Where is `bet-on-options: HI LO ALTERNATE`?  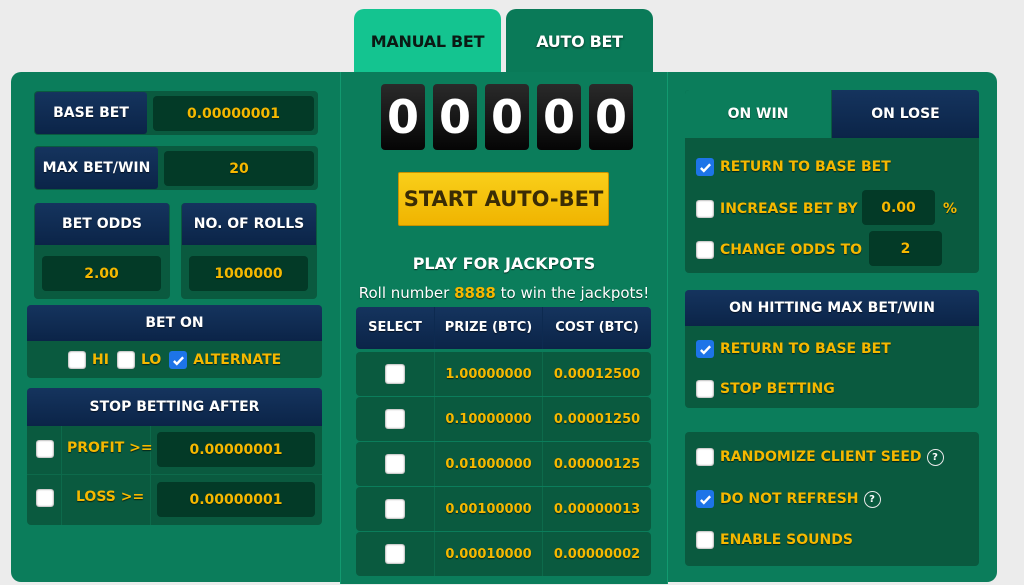
bet-on-options: HI LO ALTERNATE is located at coordinates (174, 360).